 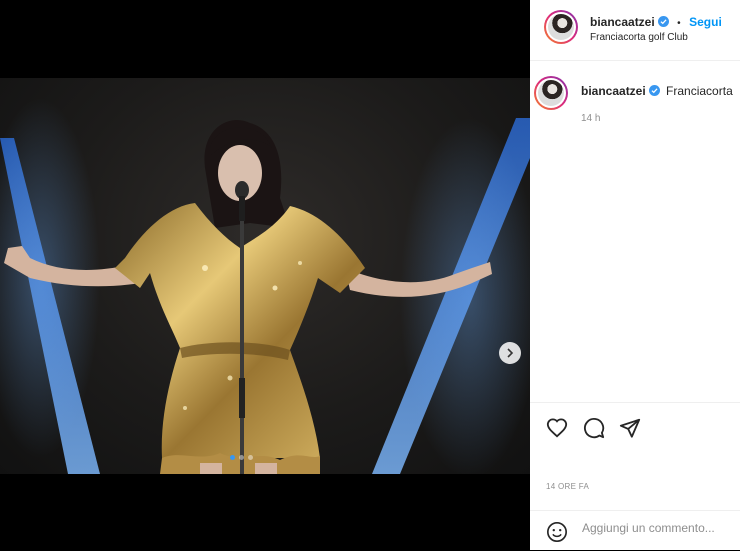 I want to click on caption-text: Franciacorta, so click(x=699, y=91).